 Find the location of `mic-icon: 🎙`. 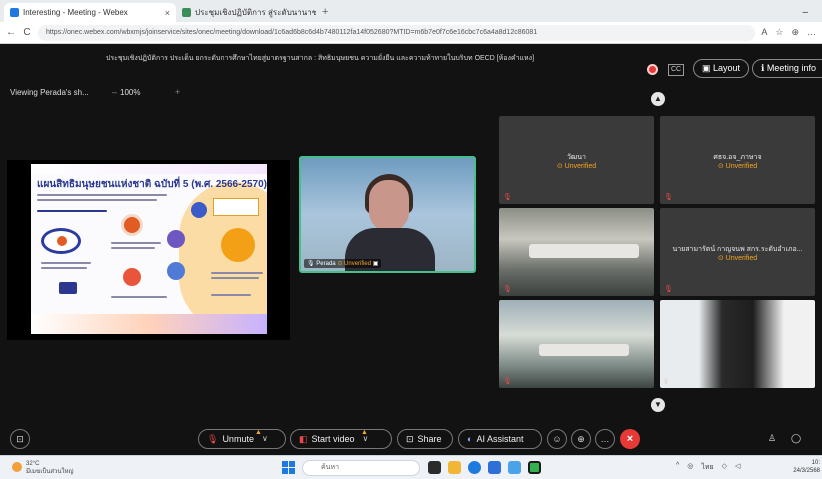

mic-icon: 🎙 is located at coordinates (312, 264).